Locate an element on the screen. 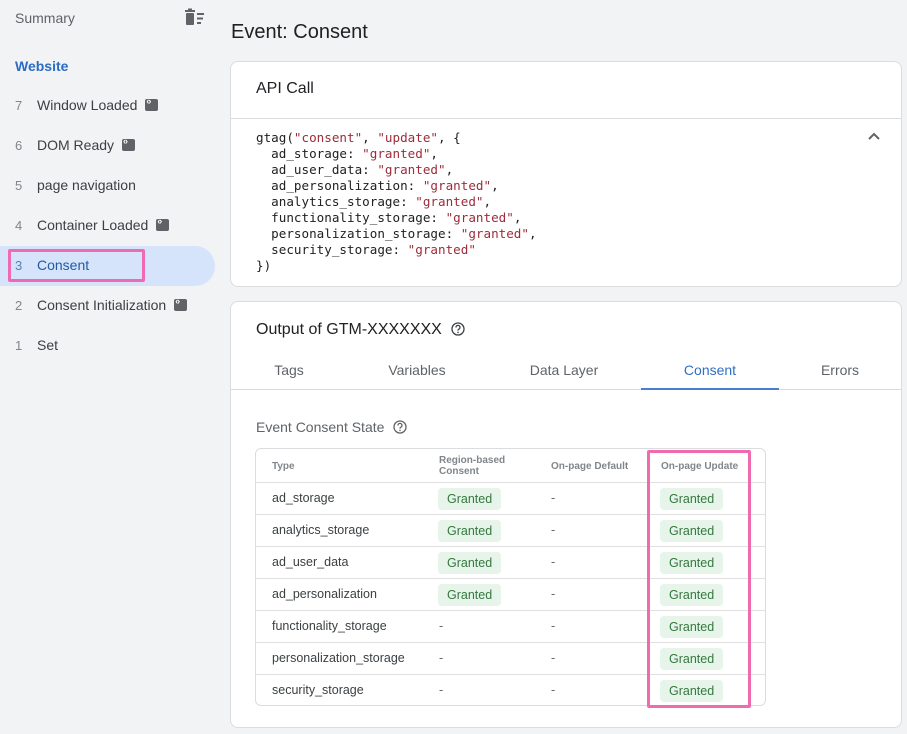 The width and height of the screenshot is (907, 734). consent-type: ad_storage is located at coordinates (303, 498).